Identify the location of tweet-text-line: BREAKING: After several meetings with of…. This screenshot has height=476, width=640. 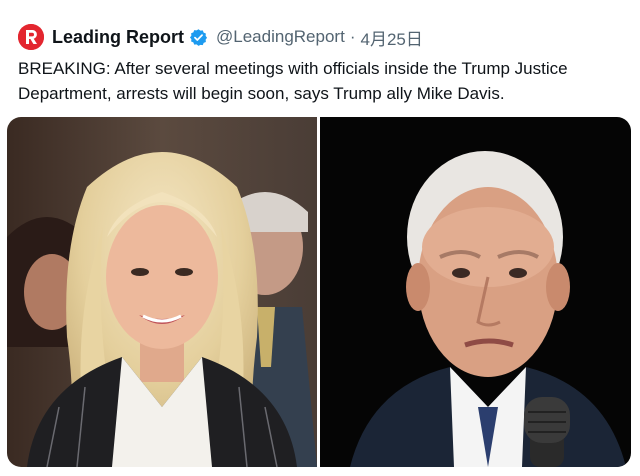
(293, 68).